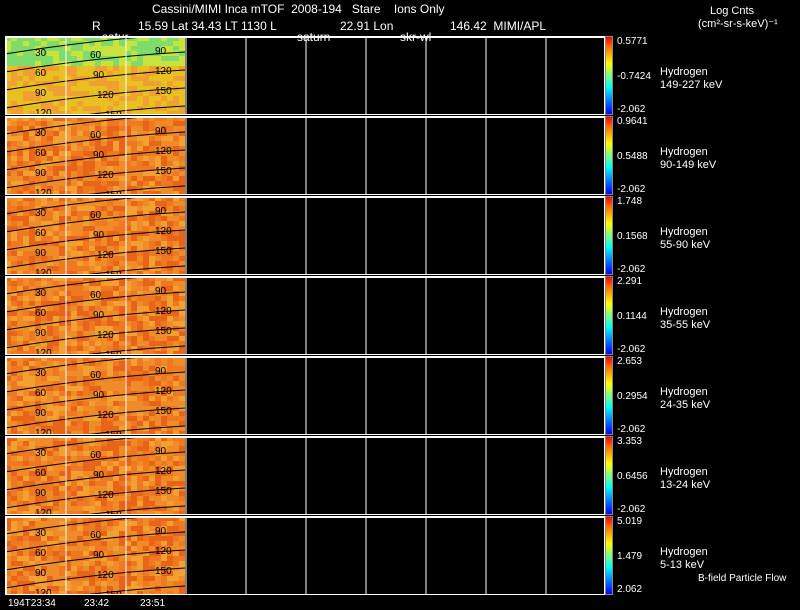 The width and height of the screenshot is (800, 610). What do you see at coordinates (632, 476) in the screenshot?
I see `colorbar-mid-label: 0.6456` at bounding box center [632, 476].